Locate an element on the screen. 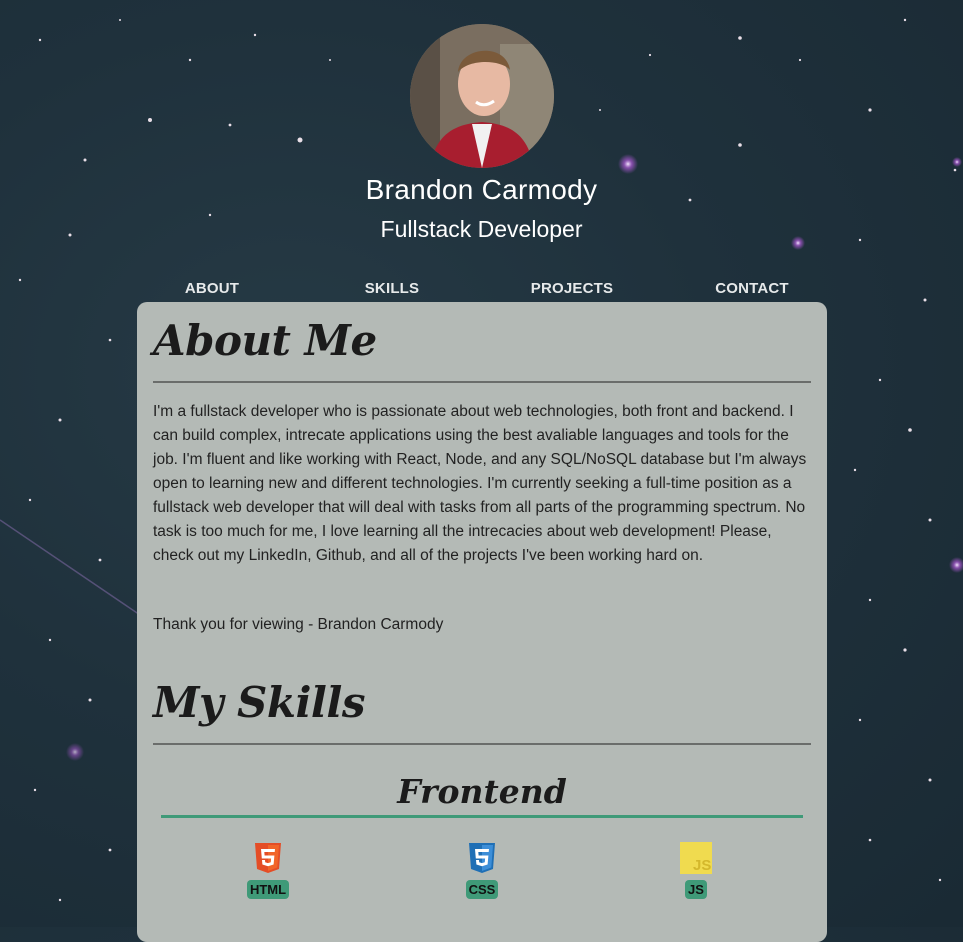  skill-html: HTML is located at coordinates (268, 870).